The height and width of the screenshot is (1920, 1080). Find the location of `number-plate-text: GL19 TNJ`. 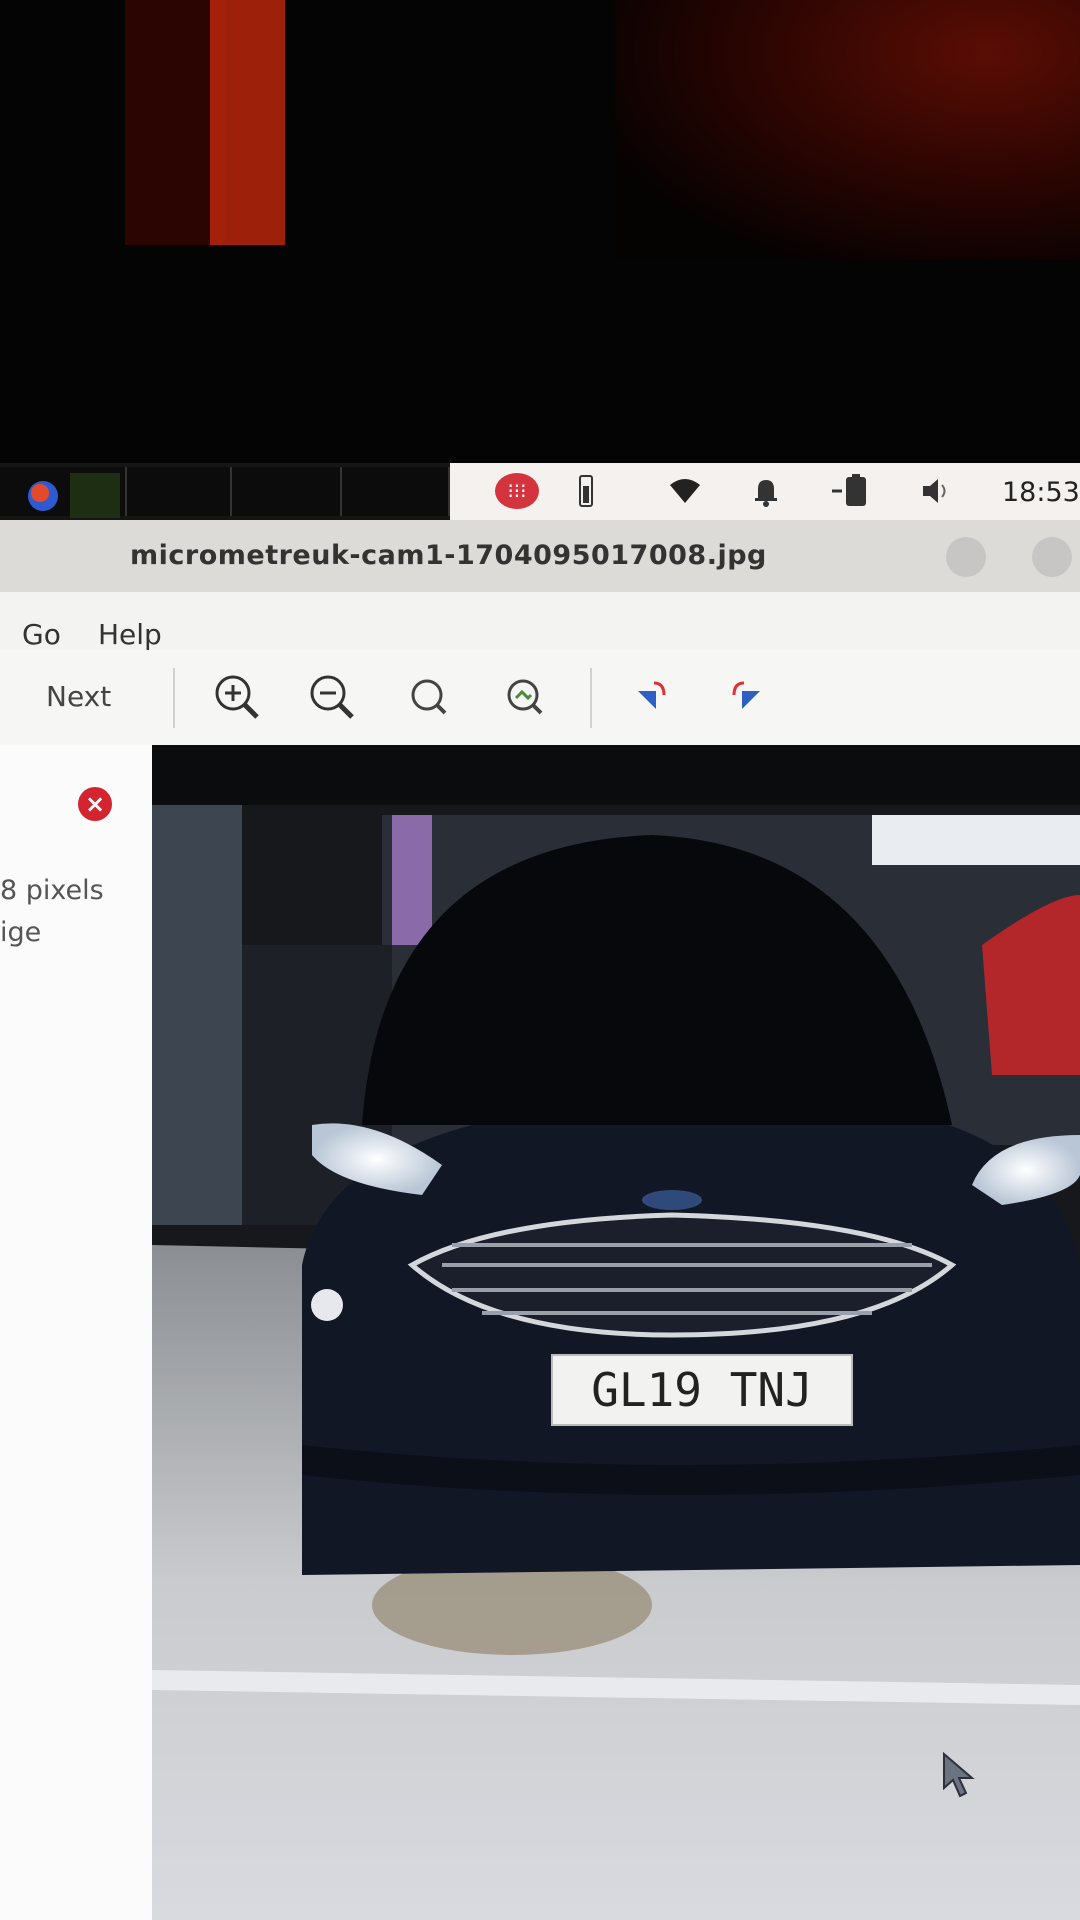

number-plate-text: GL19 TNJ is located at coordinates (702, 1390).